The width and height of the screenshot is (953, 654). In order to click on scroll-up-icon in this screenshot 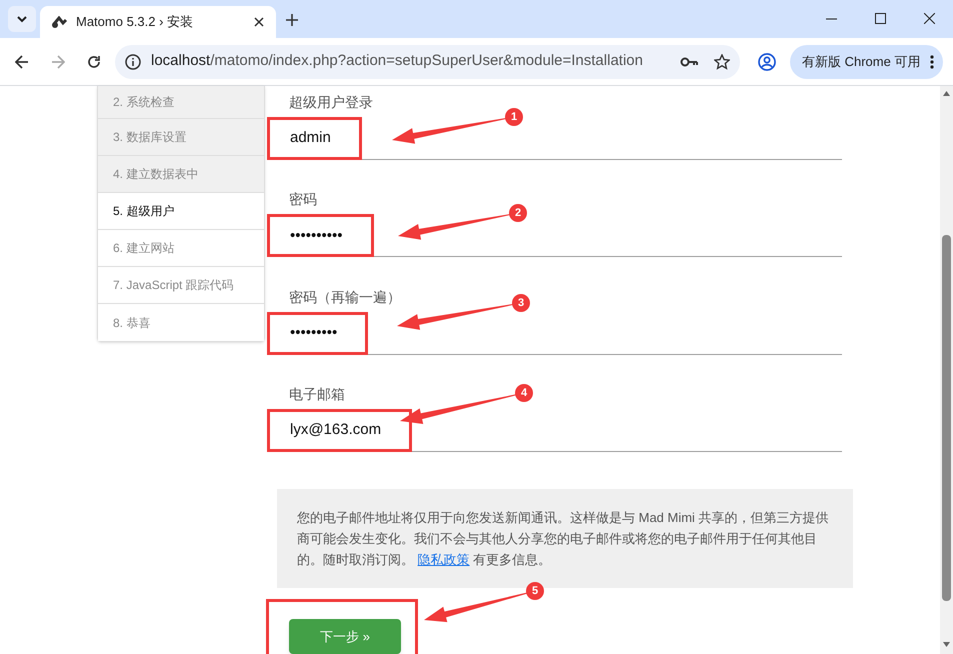, I will do `click(946, 93)`.